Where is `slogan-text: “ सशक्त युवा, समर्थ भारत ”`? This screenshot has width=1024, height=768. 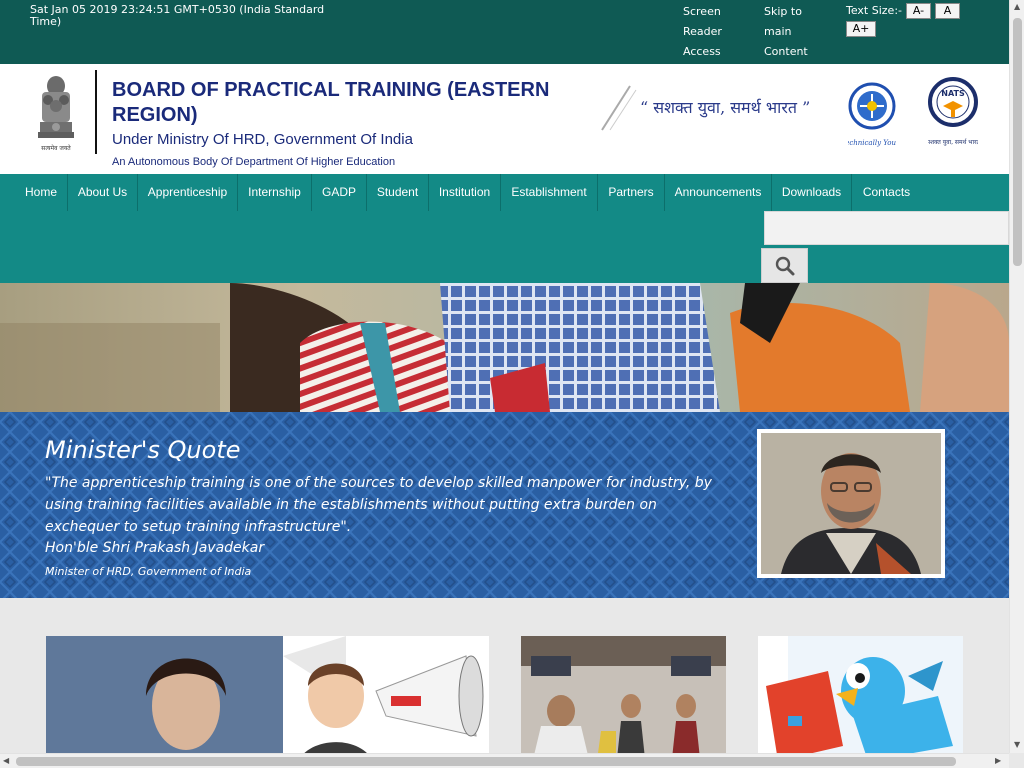
slogan-text: “ सशक्त युवा, समर्थ भारत ” is located at coordinates (725, 107).